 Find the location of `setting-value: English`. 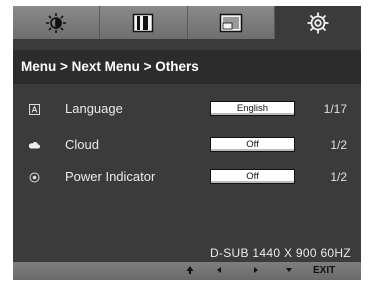

setting-value: English is located at coordinates (252, 108).